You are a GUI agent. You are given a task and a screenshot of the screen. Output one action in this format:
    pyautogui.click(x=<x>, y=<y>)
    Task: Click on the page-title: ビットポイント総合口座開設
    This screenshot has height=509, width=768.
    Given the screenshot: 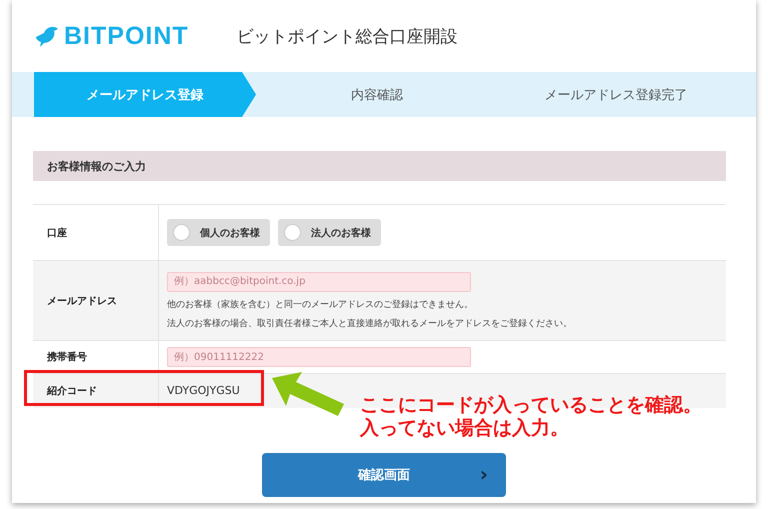 What is the action you would take?
    pyautogui.click(x=347, y=37)
    